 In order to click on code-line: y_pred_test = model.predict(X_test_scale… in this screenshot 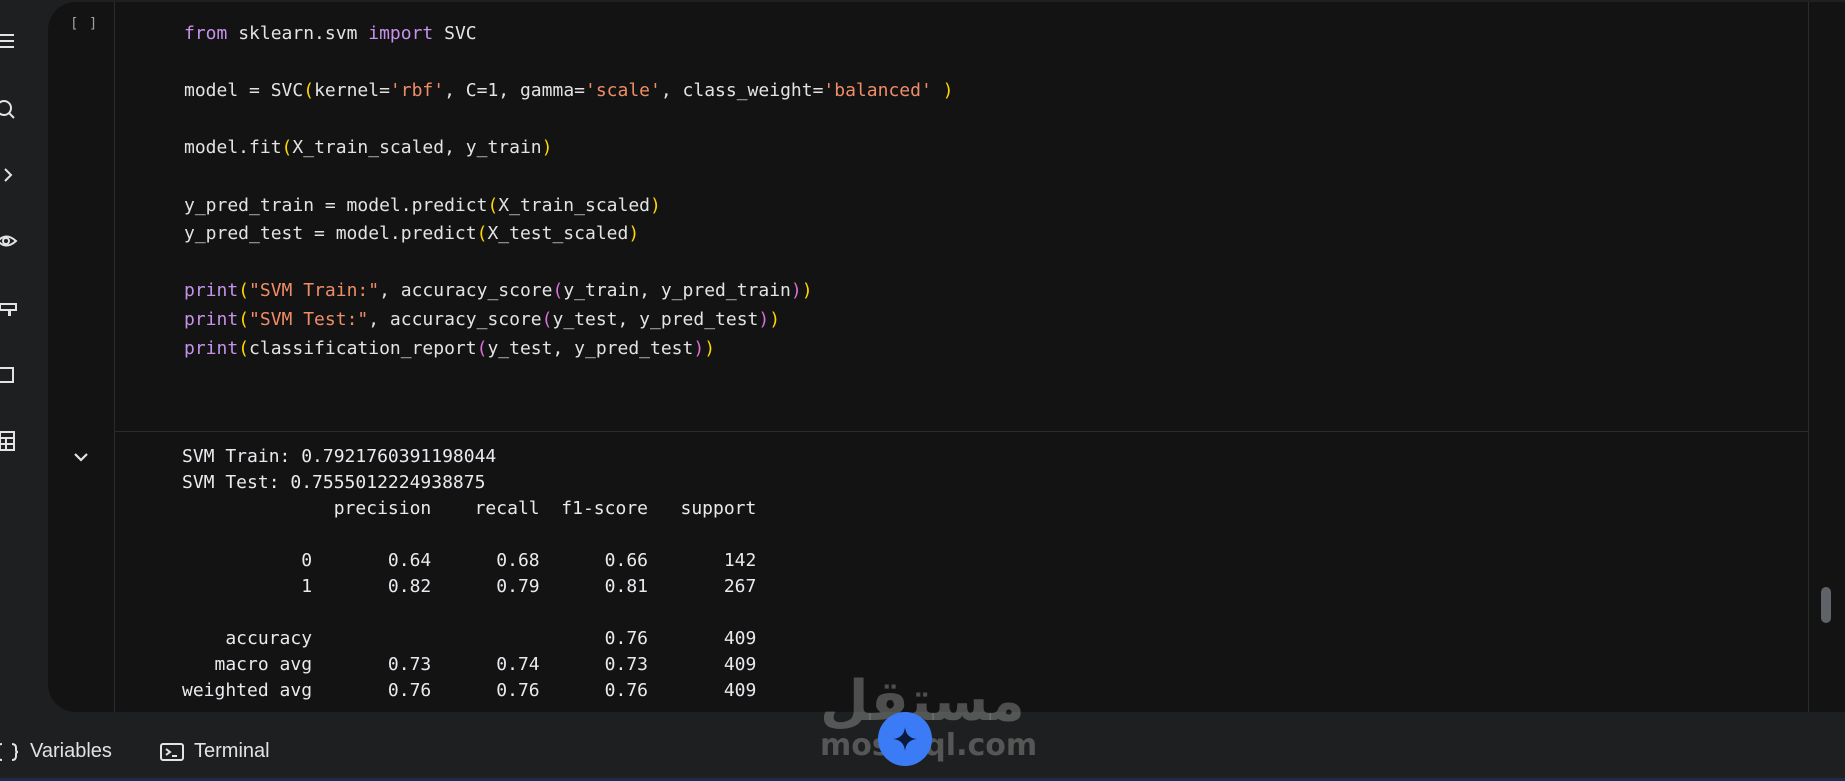, I will do `click(412, 234)`.